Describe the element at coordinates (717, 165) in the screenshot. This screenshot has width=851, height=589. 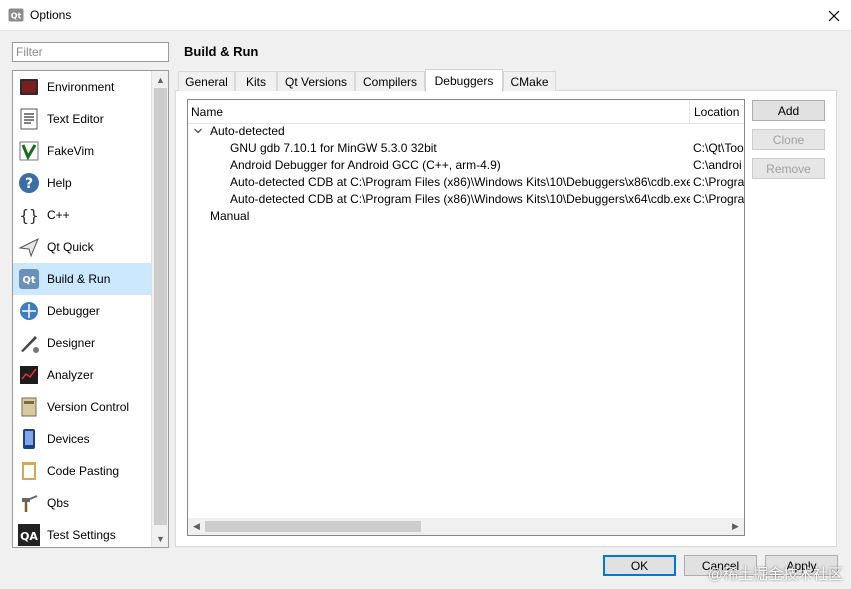
I see `debugger-location: C:\androi` at that location.